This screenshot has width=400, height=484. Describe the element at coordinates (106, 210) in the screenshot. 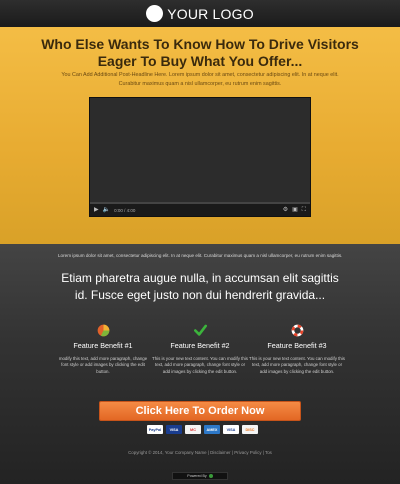

I see `volume-icon: 🔈` at that location.